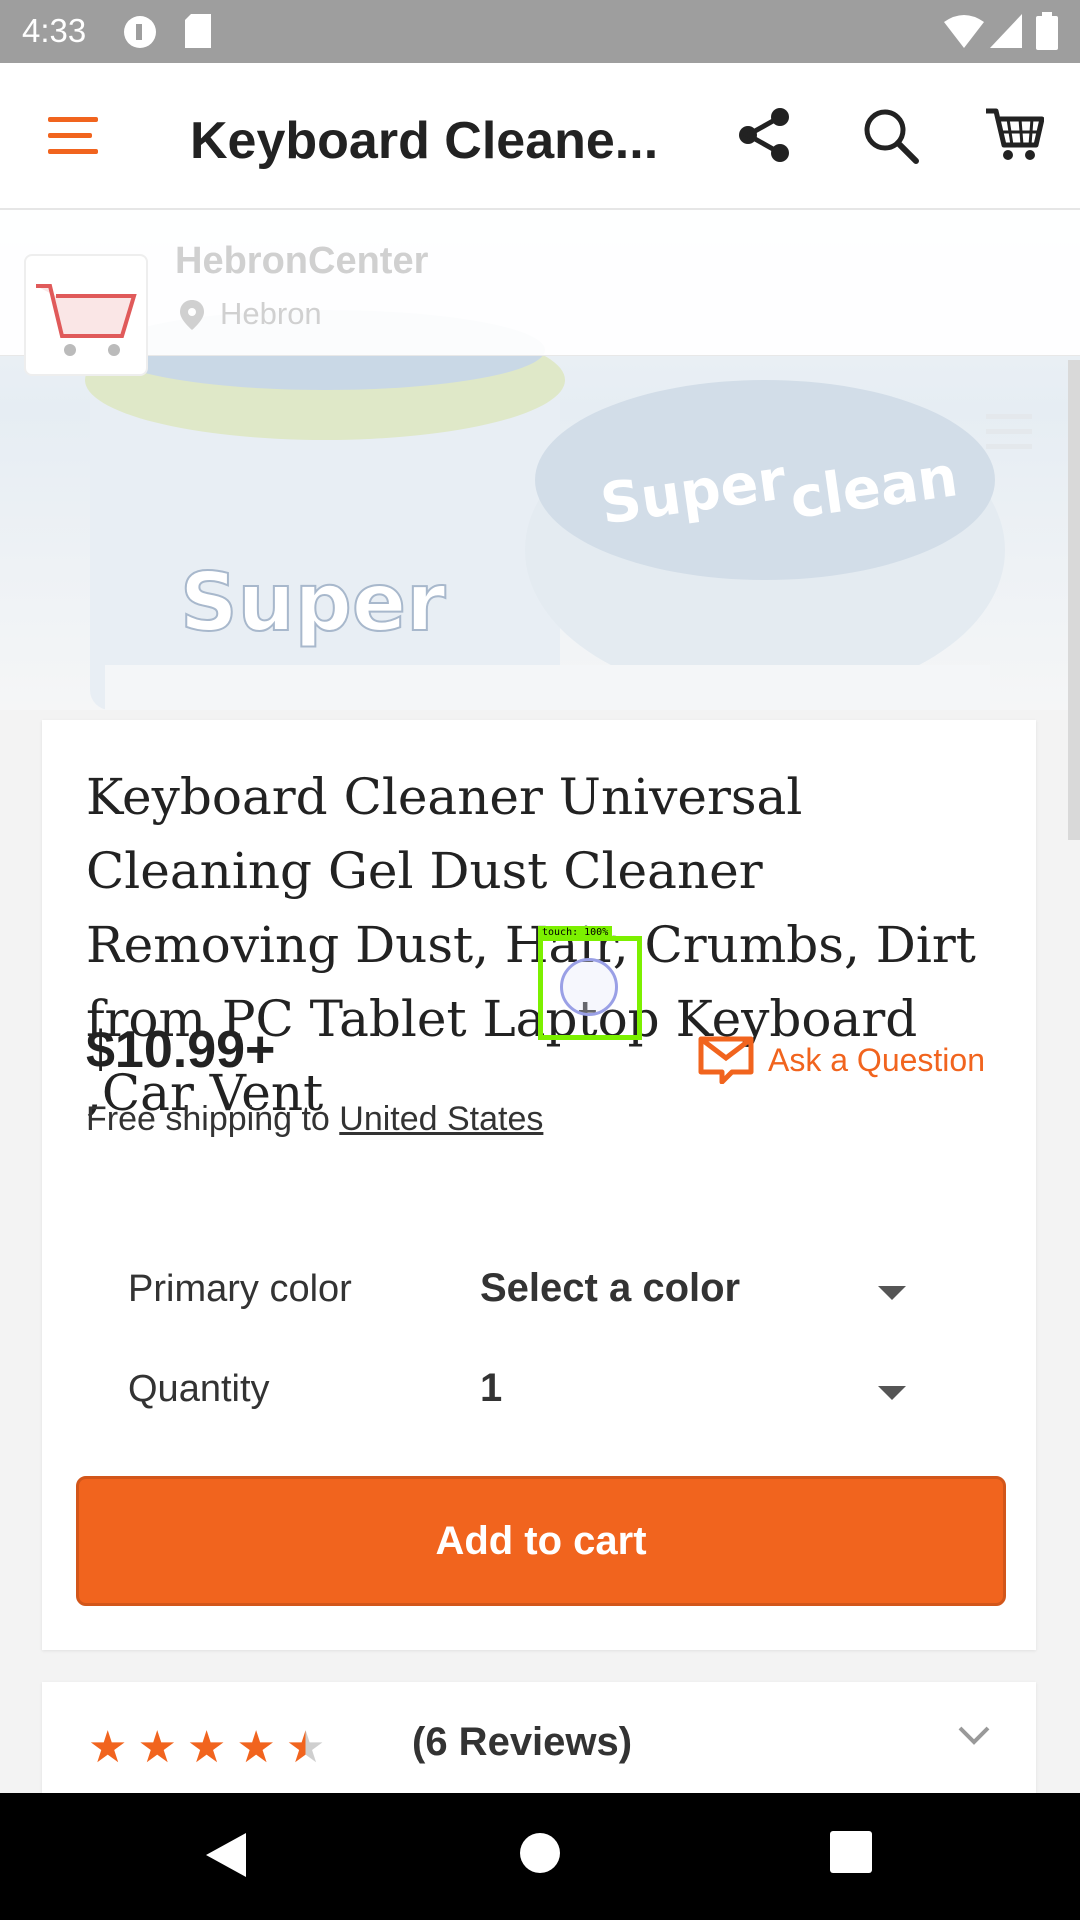 Image resolution: width=1080 pixels, height=1920 pixels. What do you see at coordinates (198, 33) in the screenshot?
I see `sd-card-icon` at bounding box center [198, 33].